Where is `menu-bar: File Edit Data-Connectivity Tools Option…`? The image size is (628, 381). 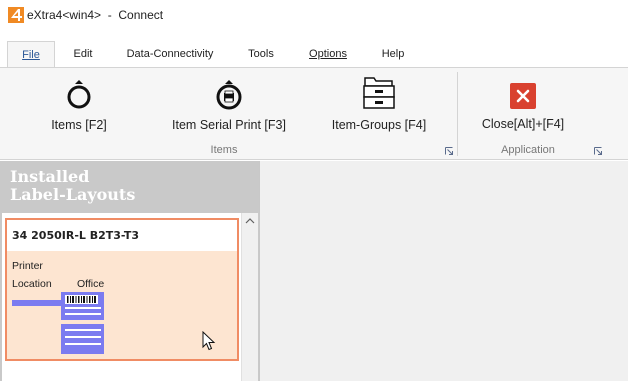 menu-bar: File Edit Data-Connectivity Tools Option… is located at coordinates (314, 50).